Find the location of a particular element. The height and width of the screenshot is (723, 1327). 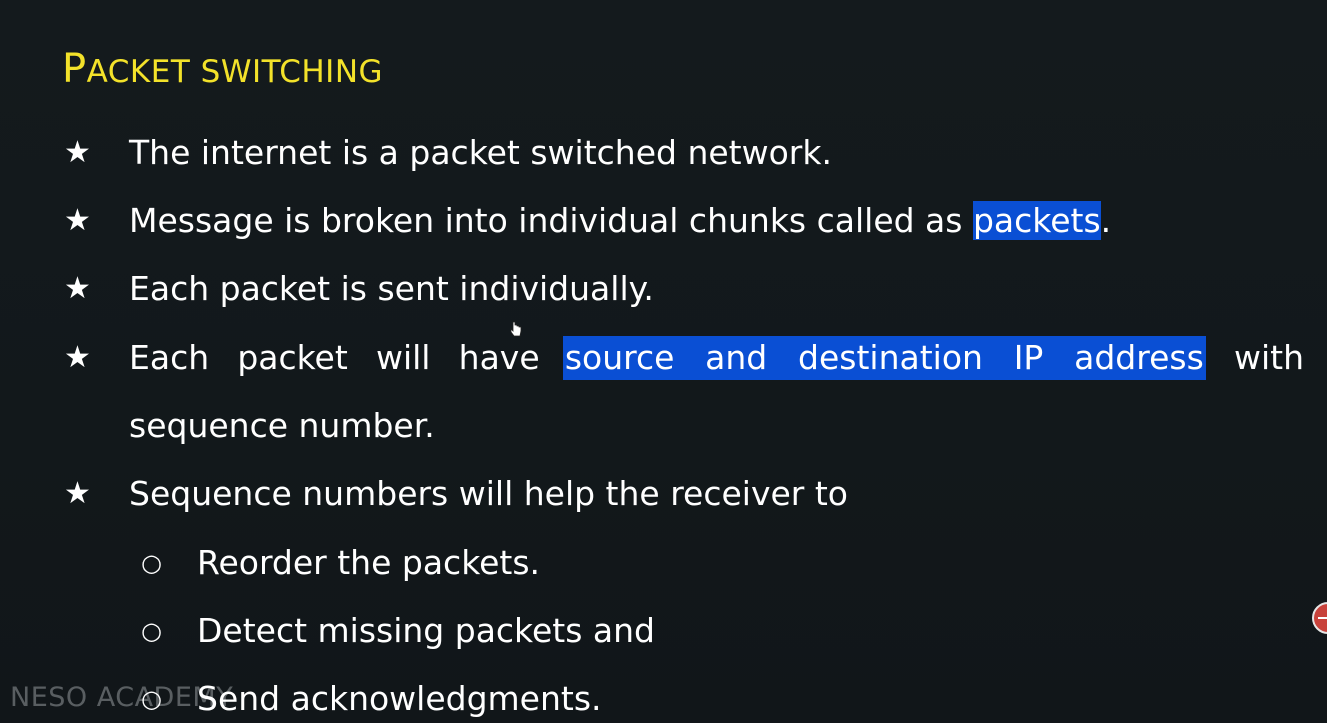

bullet-4-word: with is located at coordinates (1268, 357).